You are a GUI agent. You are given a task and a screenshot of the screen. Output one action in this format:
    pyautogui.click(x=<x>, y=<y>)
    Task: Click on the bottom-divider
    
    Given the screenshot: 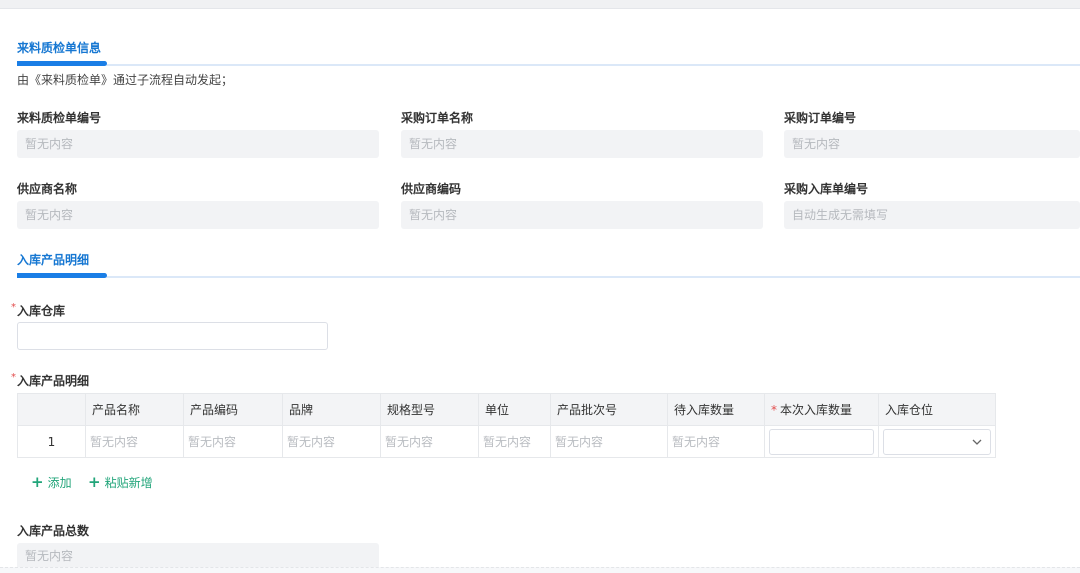 What is the action you would take?
    pyautogui.click(x=540, y=570)
    